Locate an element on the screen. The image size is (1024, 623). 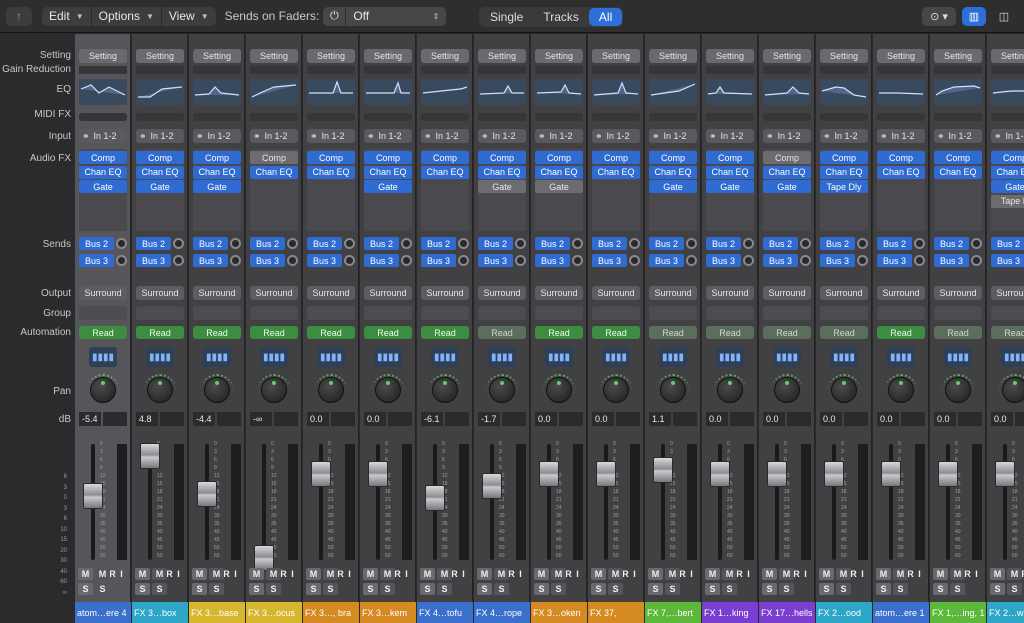
mixer-view-button: ▥ is located at coordinates (974, 16).